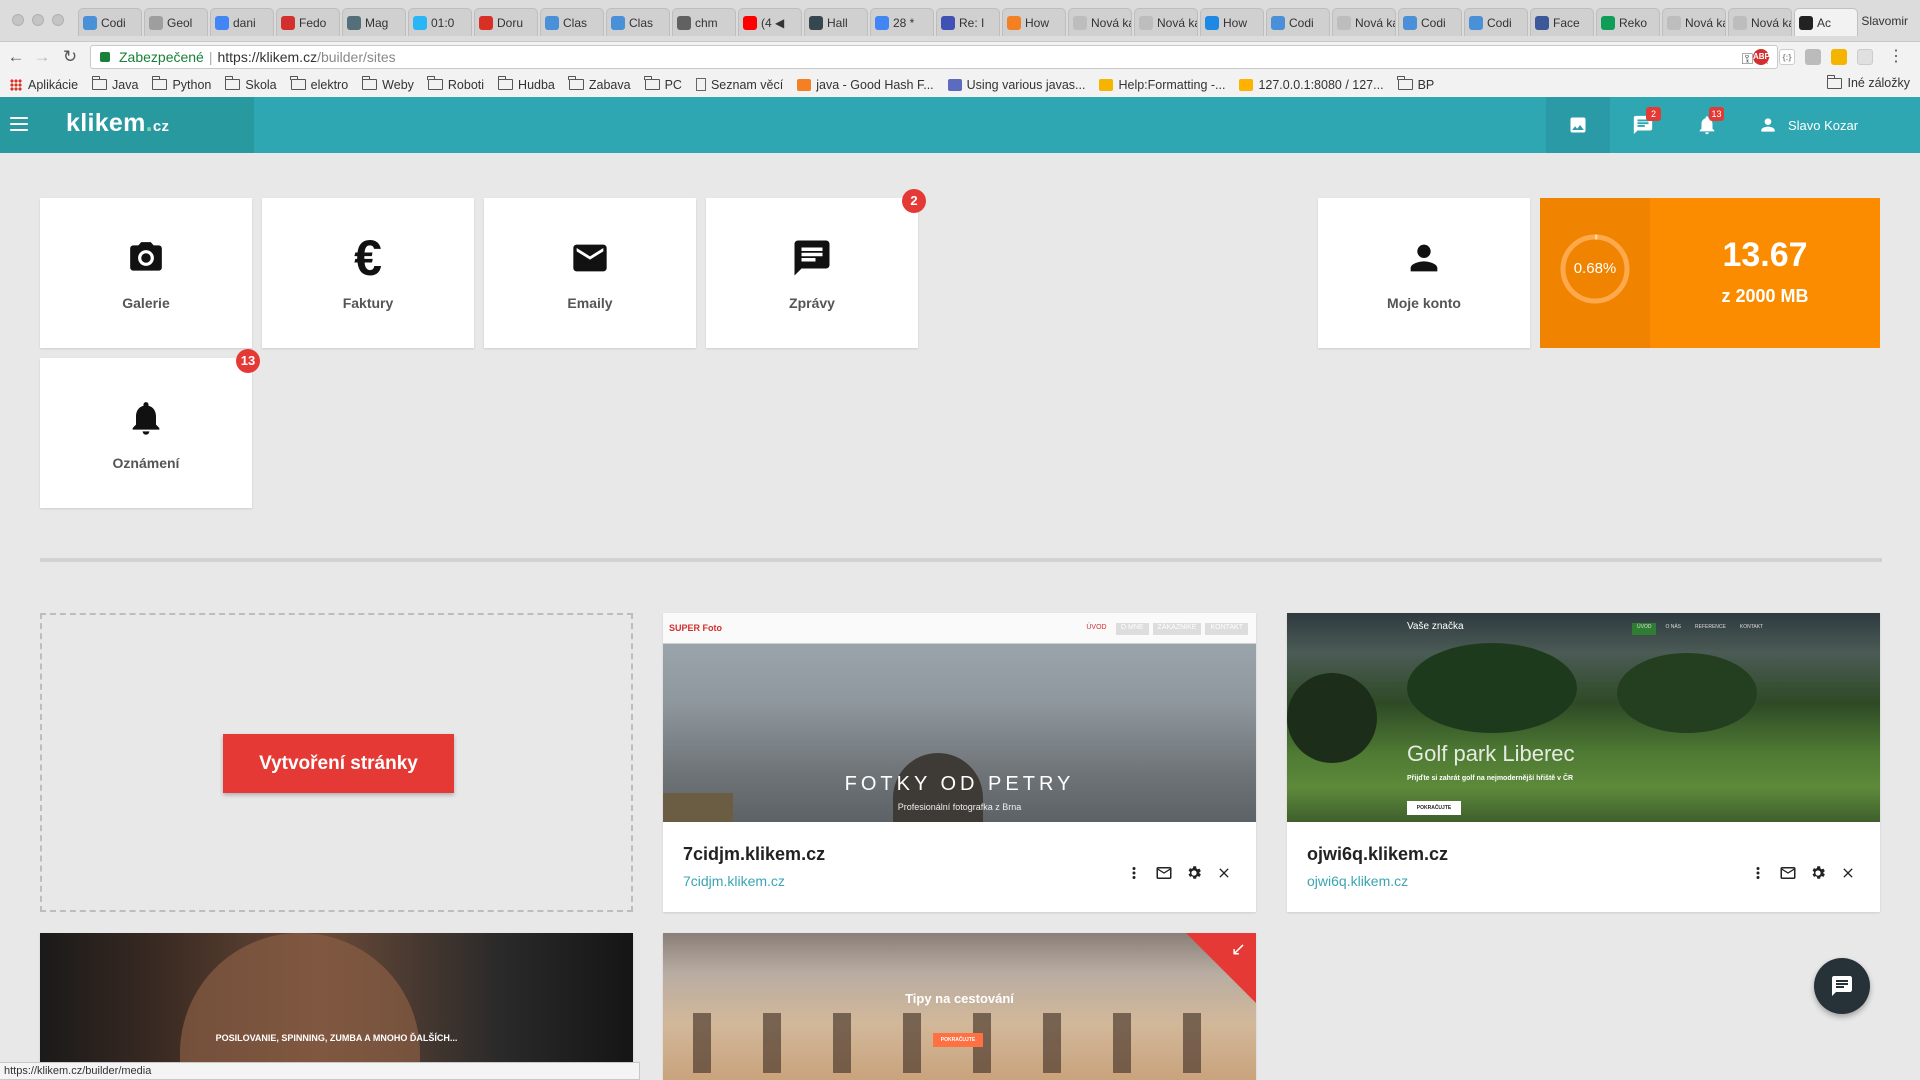 The height and width of the screenshot is (1080, 1920). I want to click on browser-profile-name: Slavomir, so click(1884, 21).